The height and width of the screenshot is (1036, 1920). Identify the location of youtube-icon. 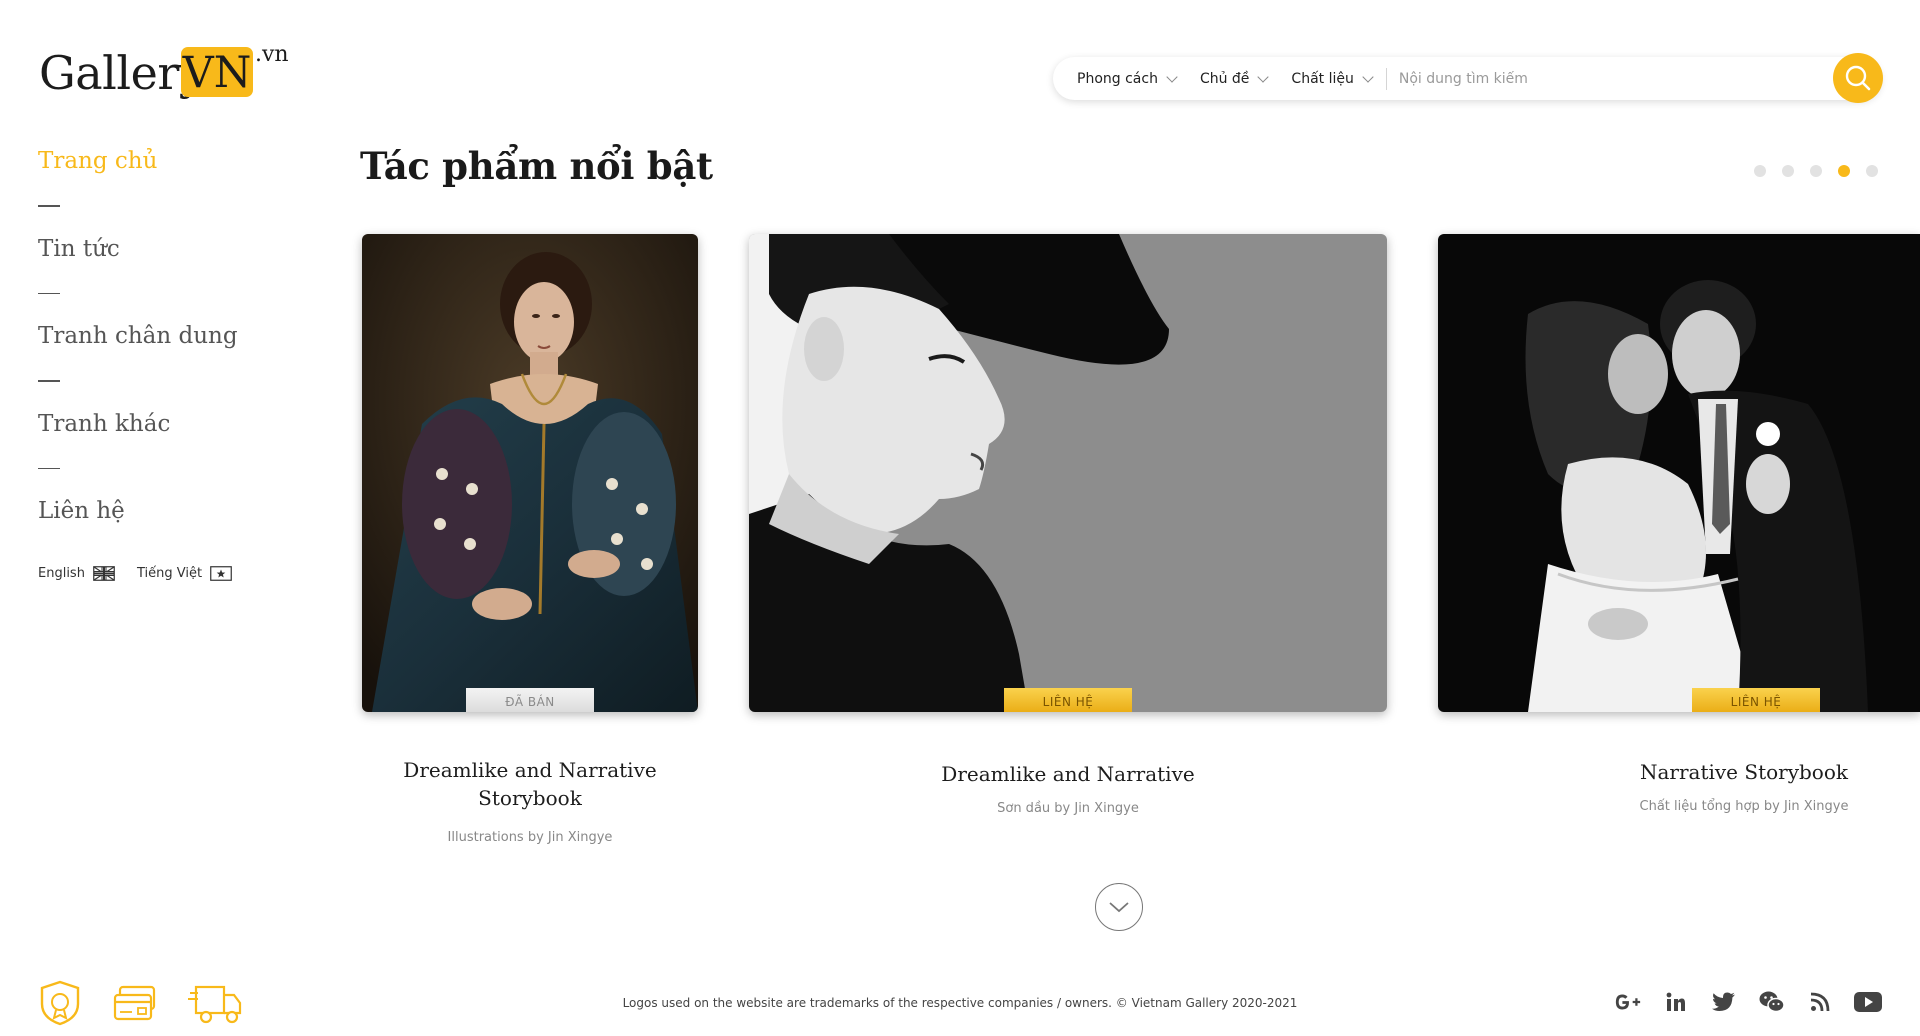
(1868, 1002).